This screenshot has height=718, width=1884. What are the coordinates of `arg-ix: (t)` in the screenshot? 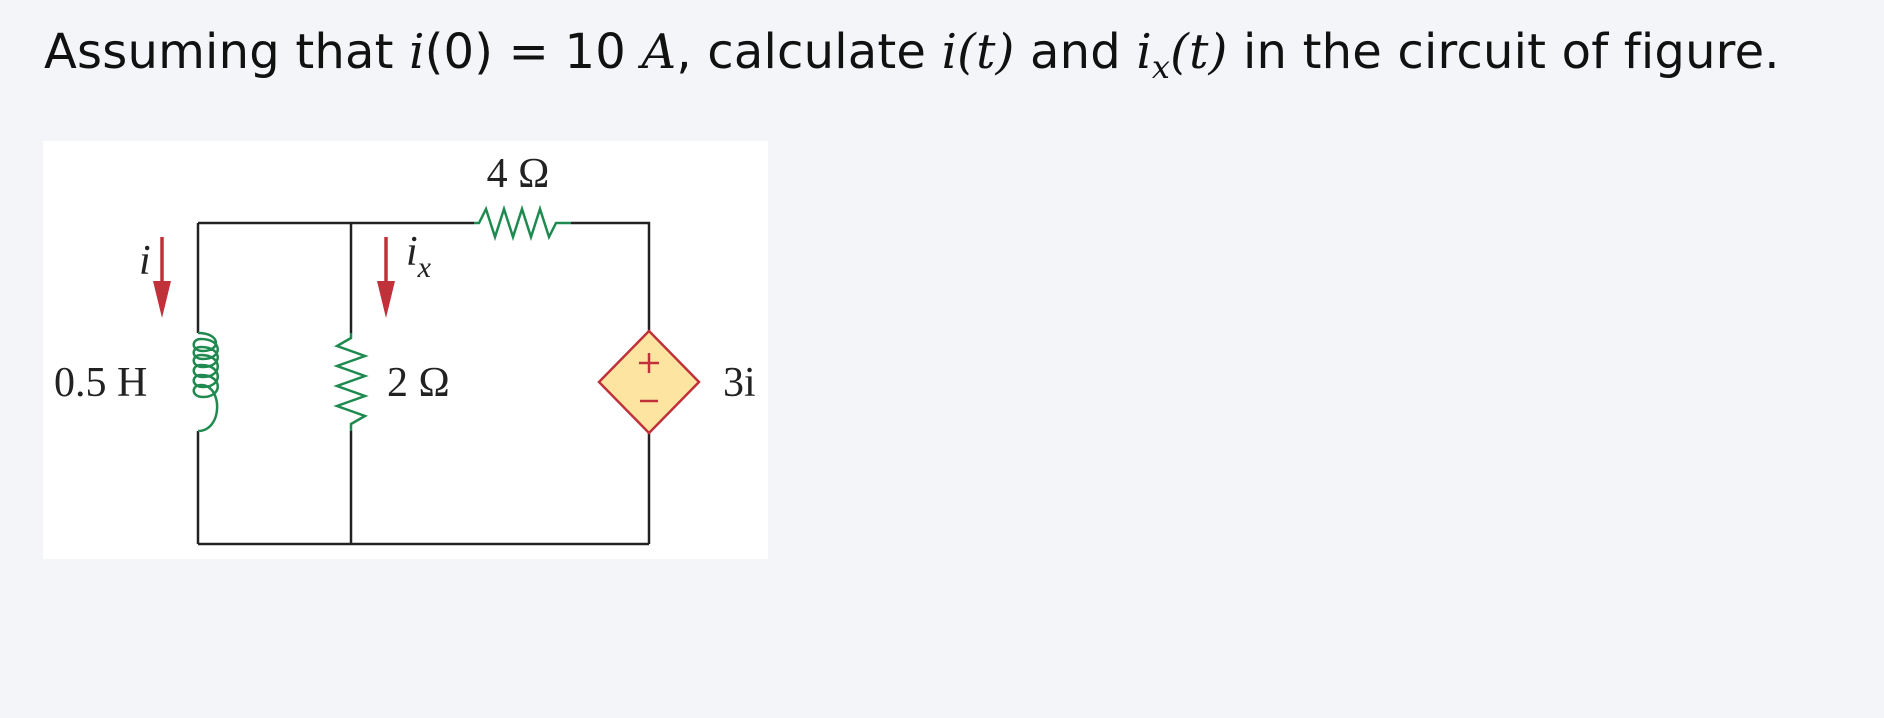 It's located at (1199, 52).